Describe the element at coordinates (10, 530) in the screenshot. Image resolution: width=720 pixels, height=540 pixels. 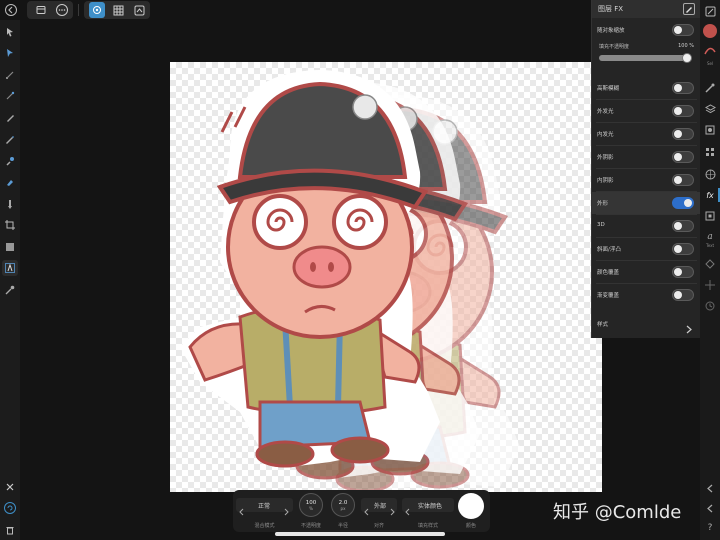
I see `delete-icon` at that location.